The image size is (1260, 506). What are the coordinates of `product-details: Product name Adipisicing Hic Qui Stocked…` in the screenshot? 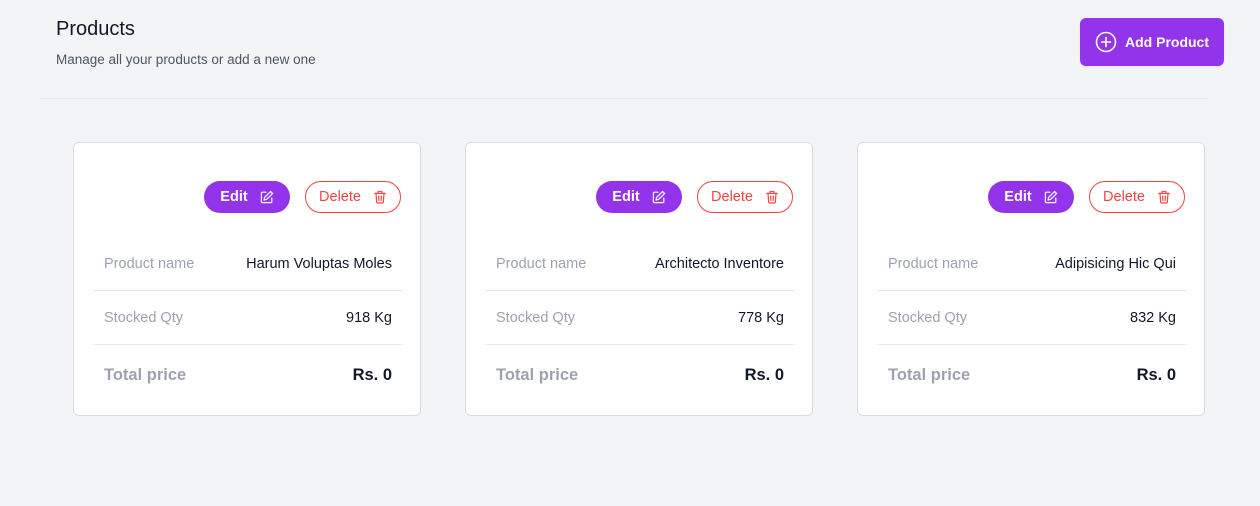 It's located at (1032, 321).